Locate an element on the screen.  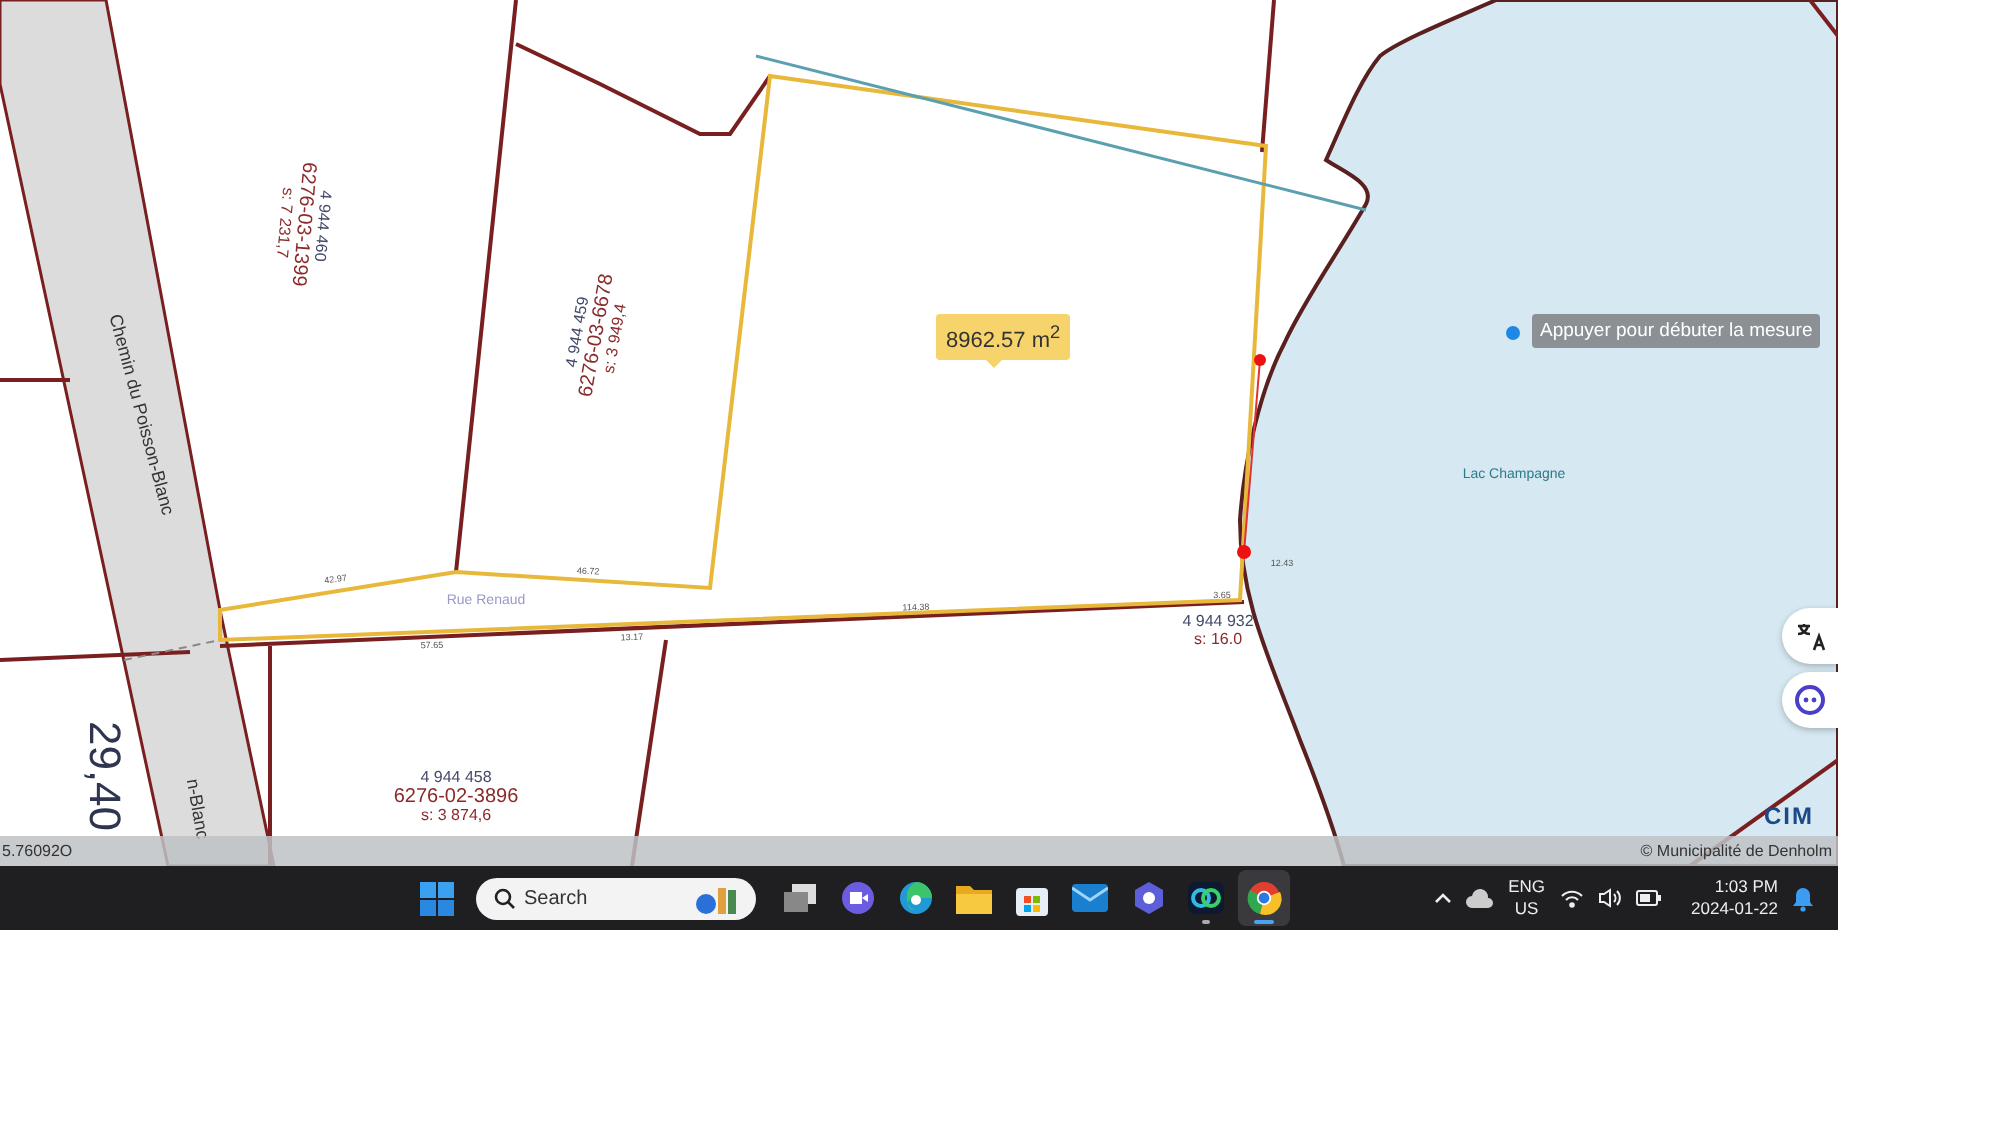
parcel-area: s: 7 231,7 is located at coordinates (285, 222).